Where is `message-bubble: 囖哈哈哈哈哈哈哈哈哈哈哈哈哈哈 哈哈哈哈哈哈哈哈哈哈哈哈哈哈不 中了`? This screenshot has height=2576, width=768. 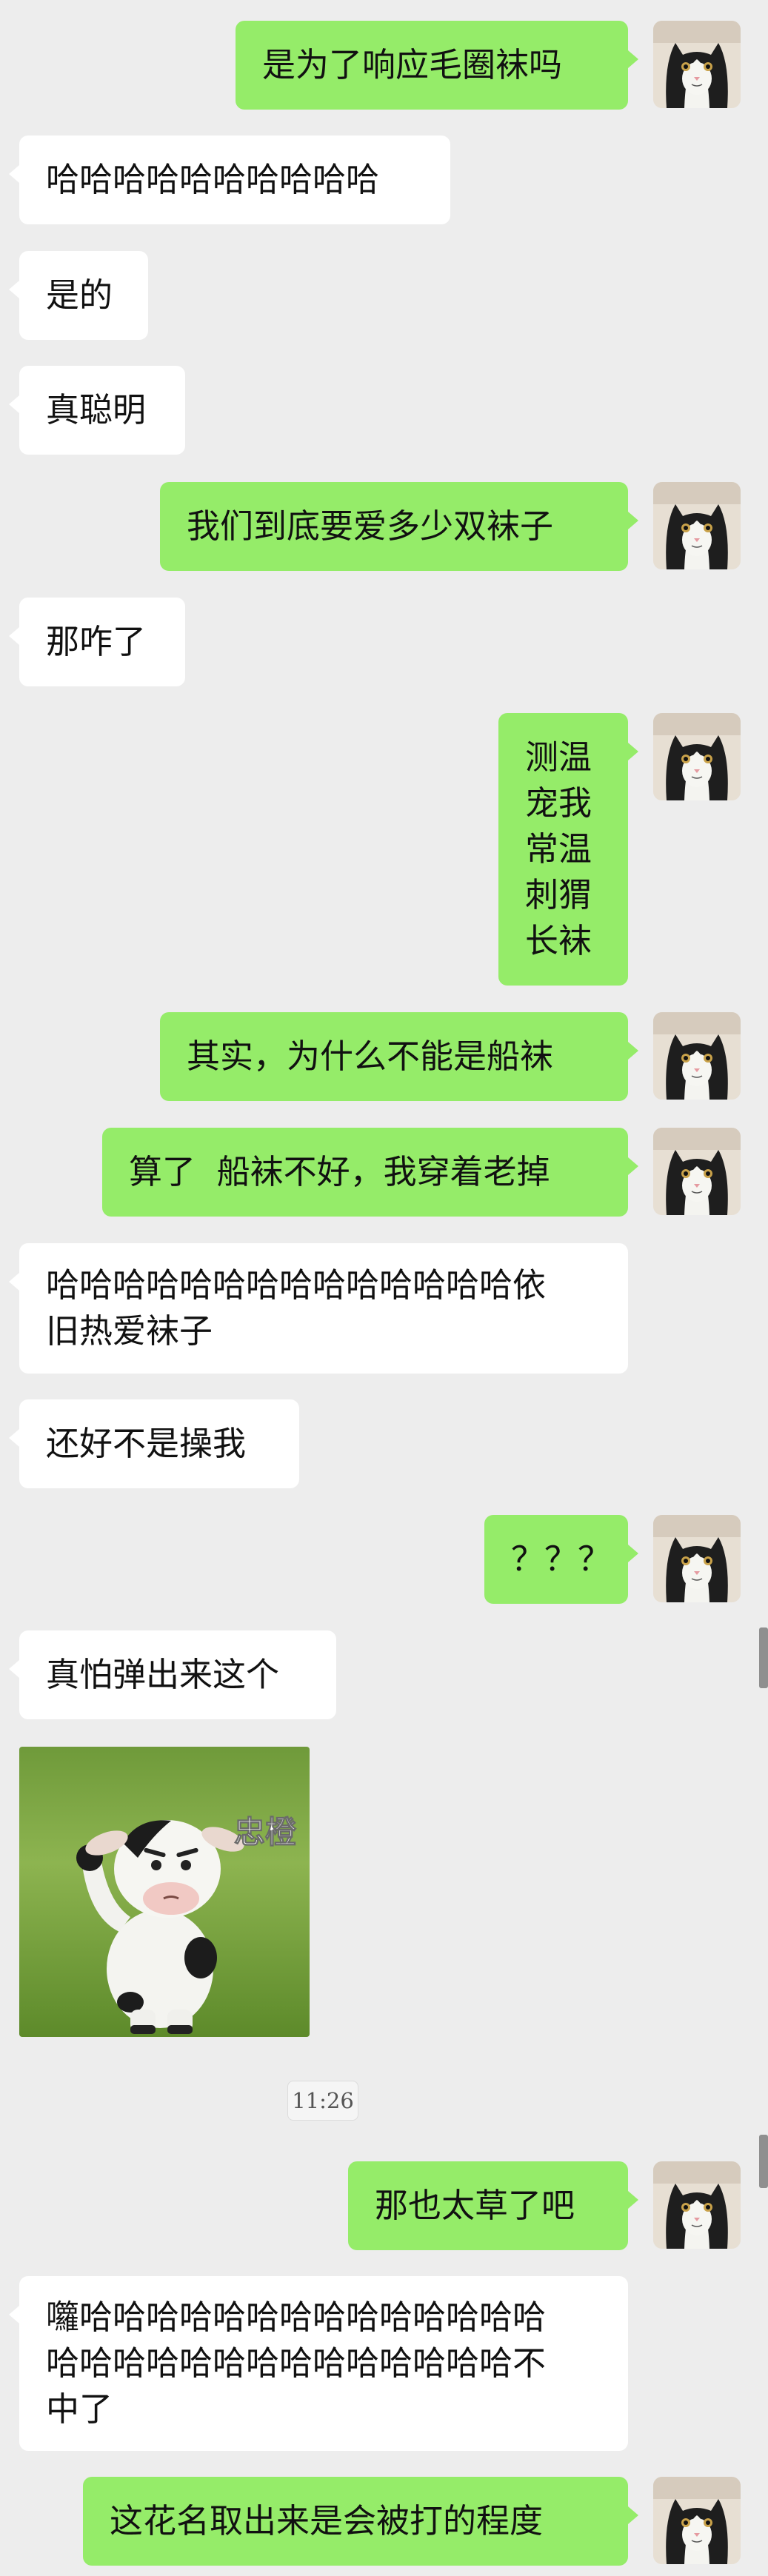 message-bubble: 囖哈哈哈哈哈哈哈哈哈哈哈哈哈哈 哈哈哈哈哈哈哈哈哈哈哈哈哈哈不 中了 is located at coordinates (319, 2363).